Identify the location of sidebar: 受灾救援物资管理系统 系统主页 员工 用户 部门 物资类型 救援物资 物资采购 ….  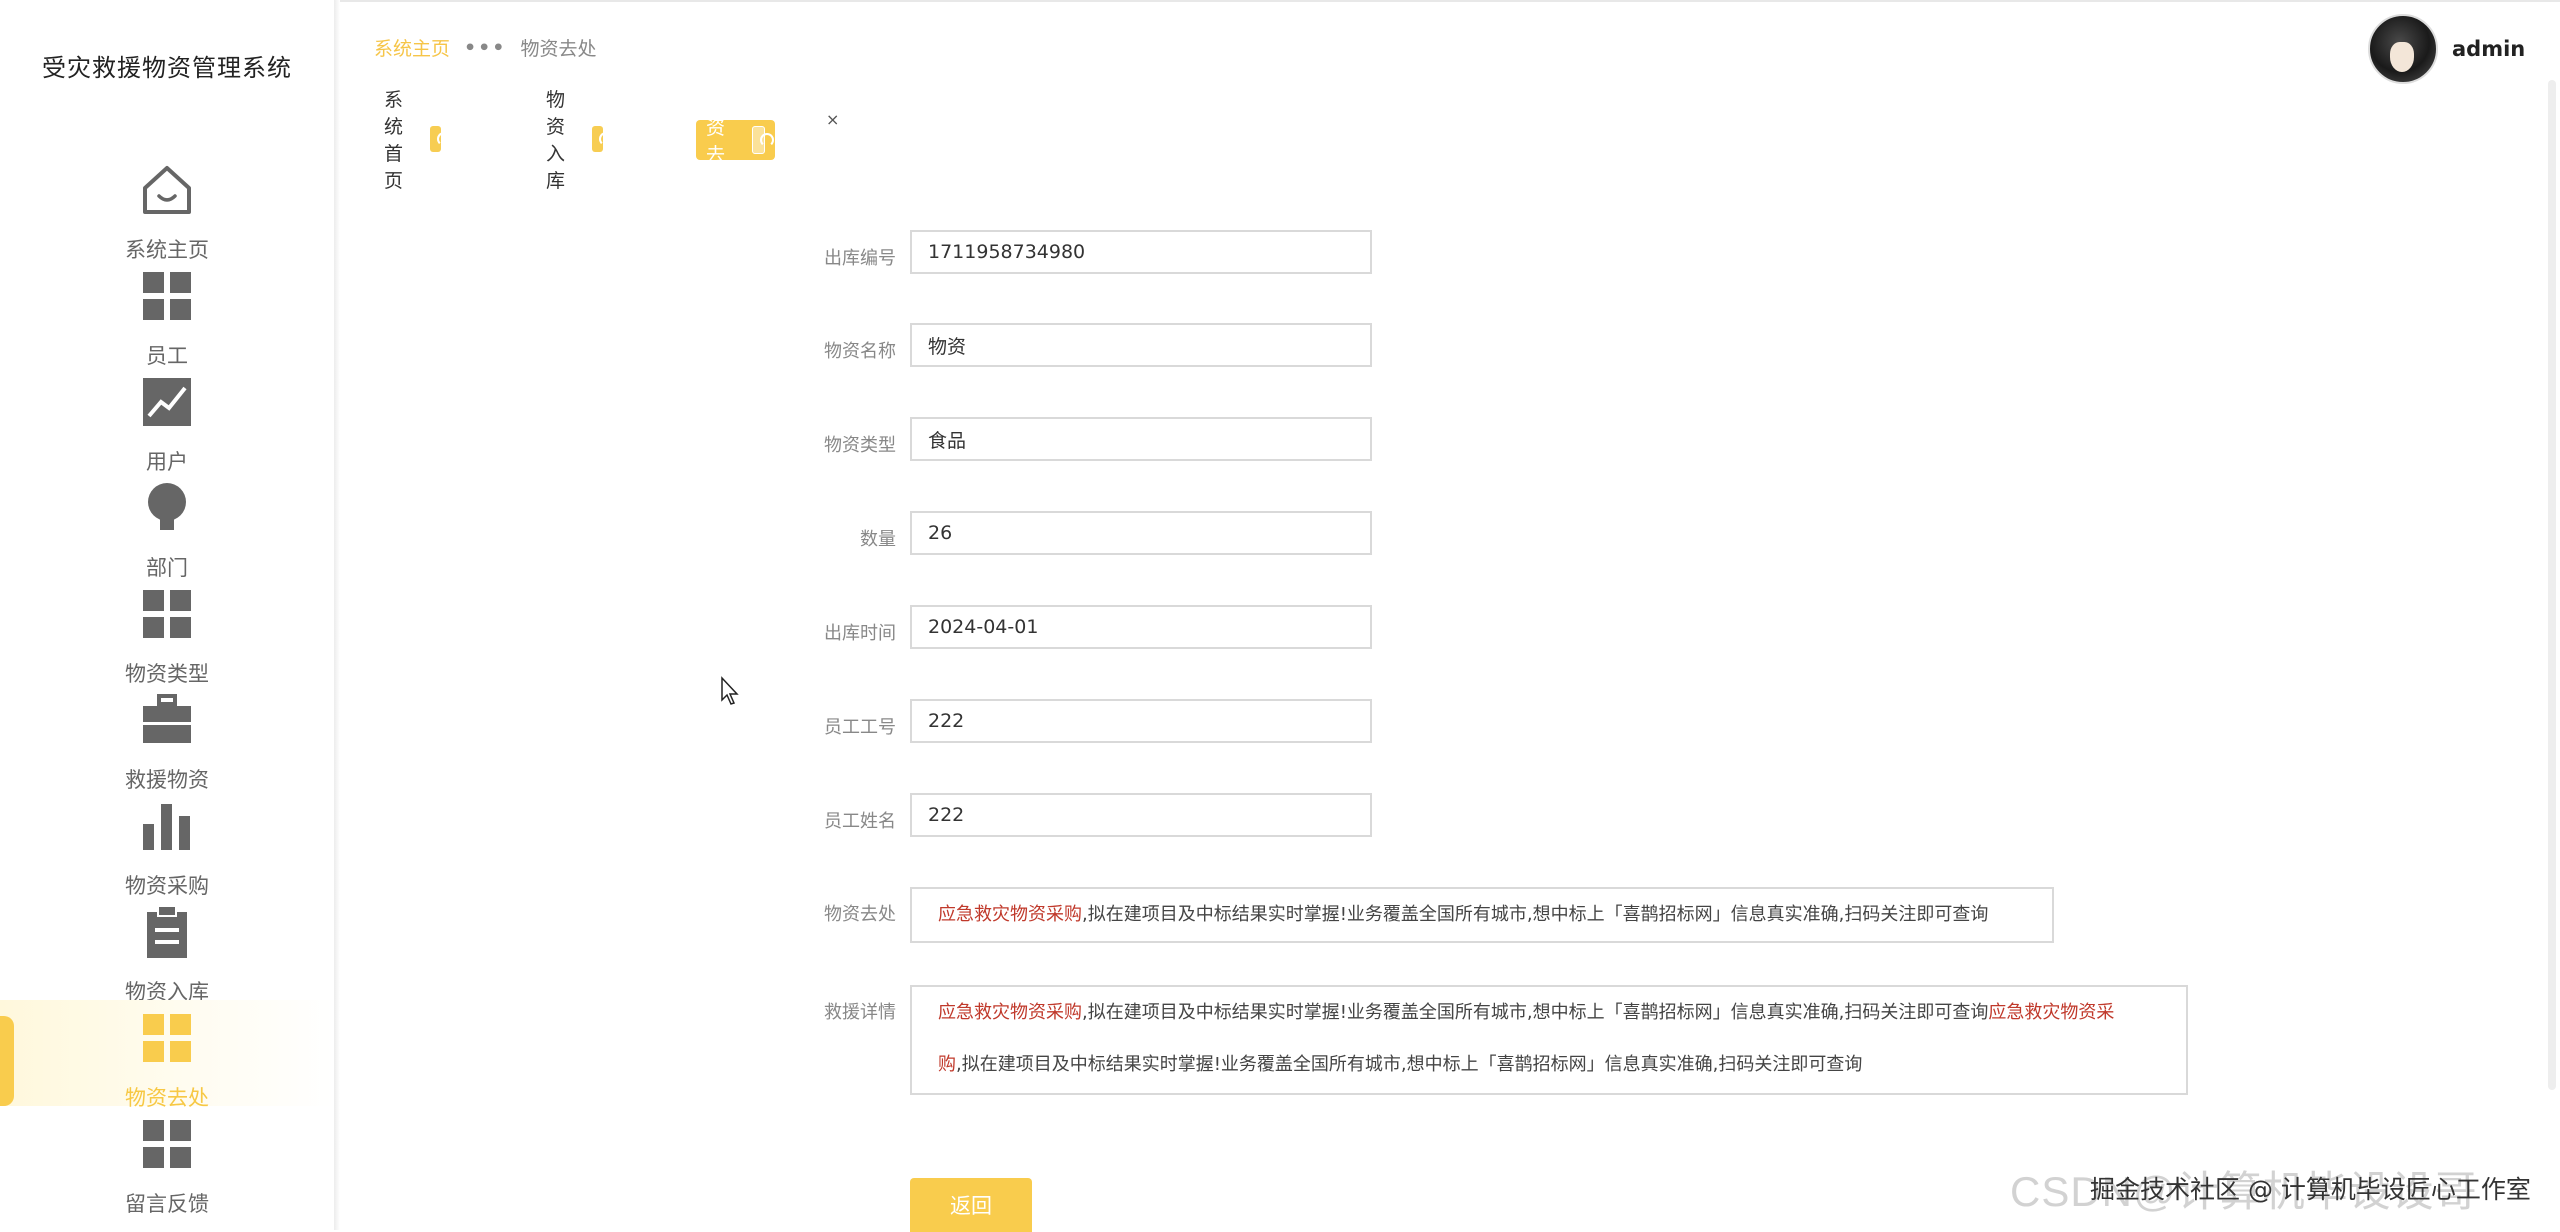
(167, 615).